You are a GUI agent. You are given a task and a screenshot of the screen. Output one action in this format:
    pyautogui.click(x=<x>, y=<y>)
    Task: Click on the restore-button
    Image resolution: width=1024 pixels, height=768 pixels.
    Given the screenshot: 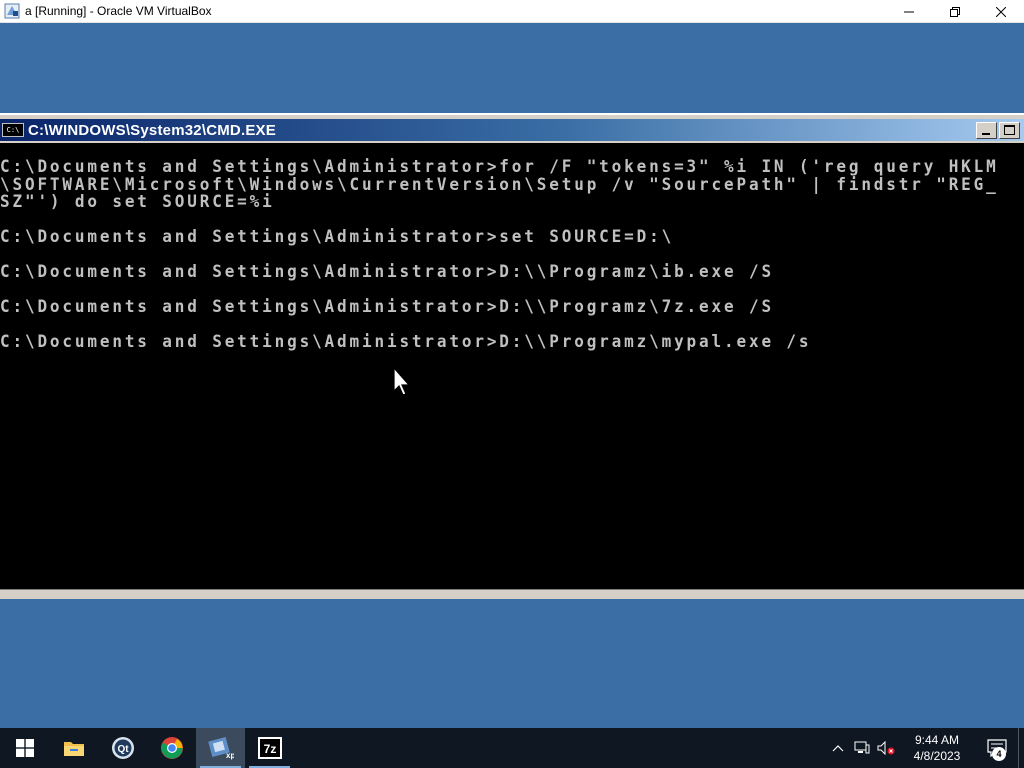 What is the action you would take?
    pyautogui.click(x=955, y=11)
    